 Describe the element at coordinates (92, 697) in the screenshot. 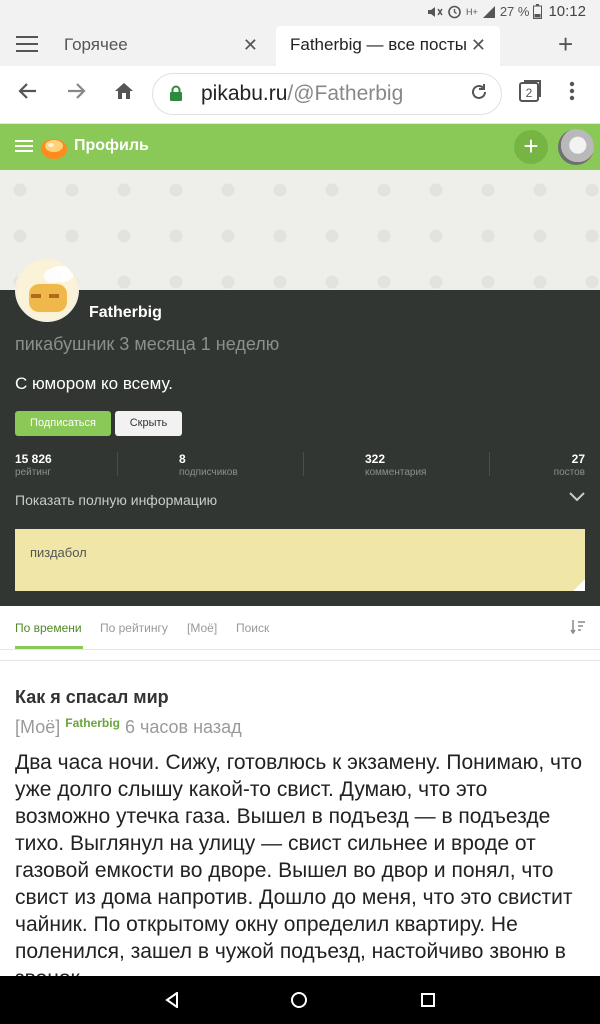

I see `post-title: Как я спасал мир` at that location.